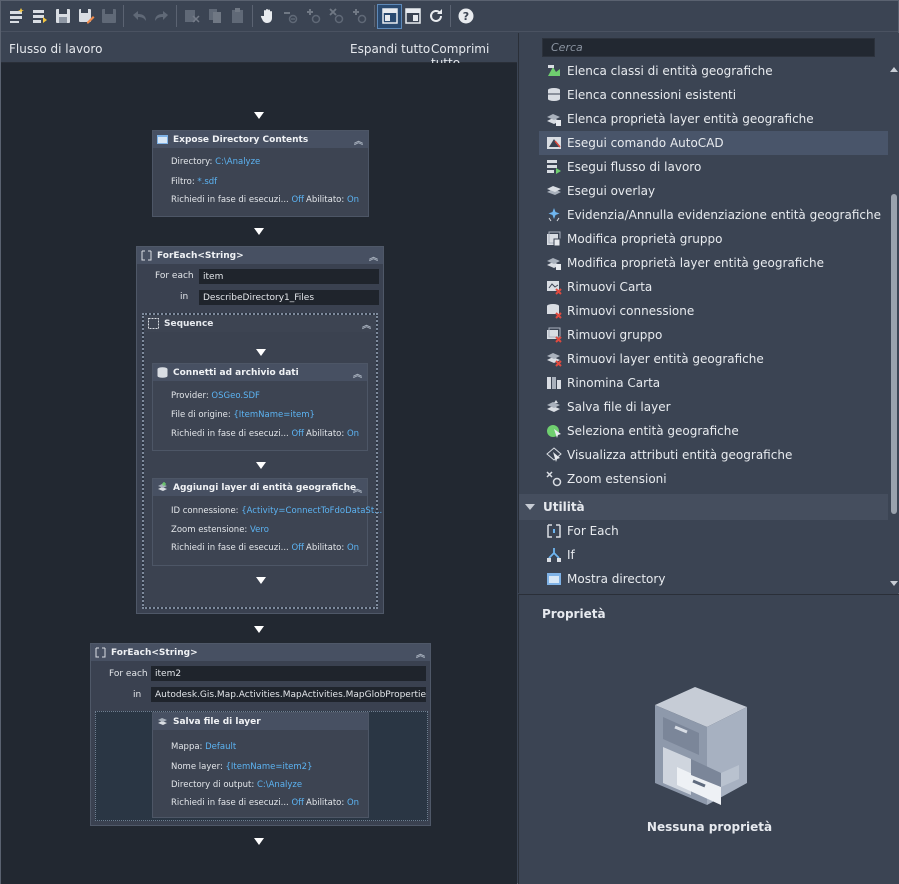 This screenshot has height=884, width=899. I want to click on toolbox-item: For Each, so click(713, 531).